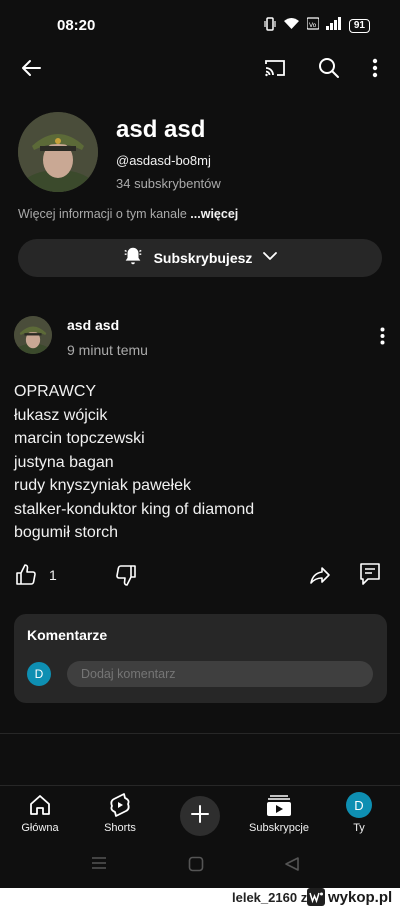 The image size is (400, 908). Describe the element at coordinates (200, 25) in the screenshot. I see `status-bar: 08:20 Vo 91` at that location.